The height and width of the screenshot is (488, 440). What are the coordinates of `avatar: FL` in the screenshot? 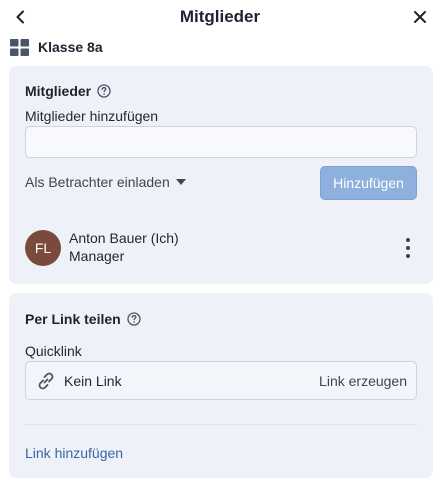 It's located at (43, 248).